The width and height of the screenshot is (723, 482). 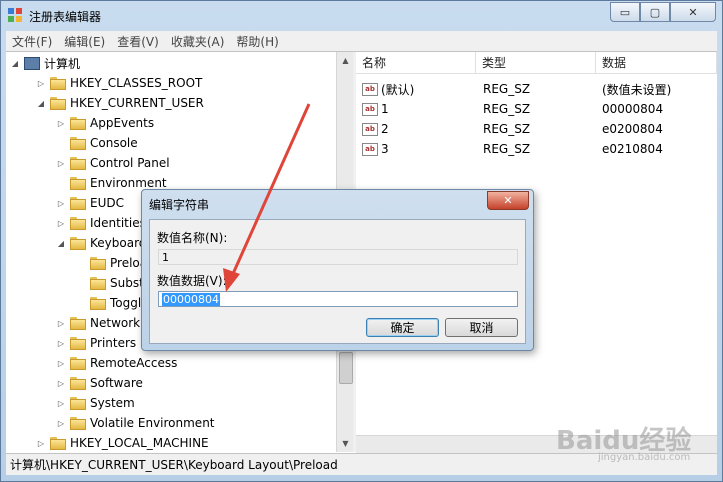 I want to click on tree-item-computer: ◢ 计算机, so click(x=45, y=63).